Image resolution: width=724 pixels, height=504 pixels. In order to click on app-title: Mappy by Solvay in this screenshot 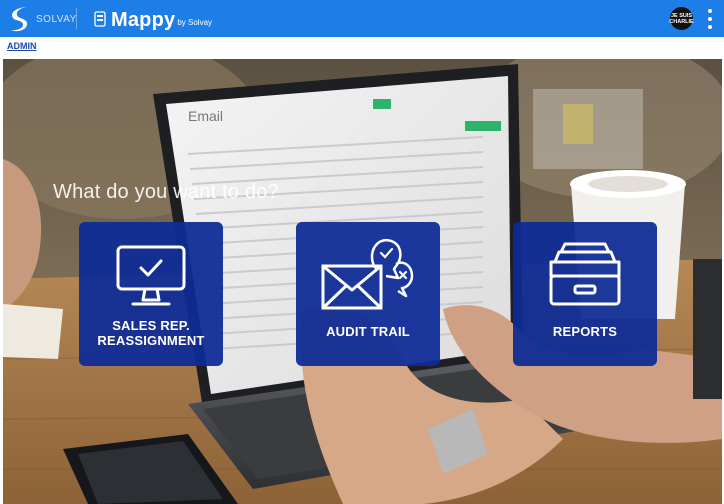, I will do `click(153, 19)`.